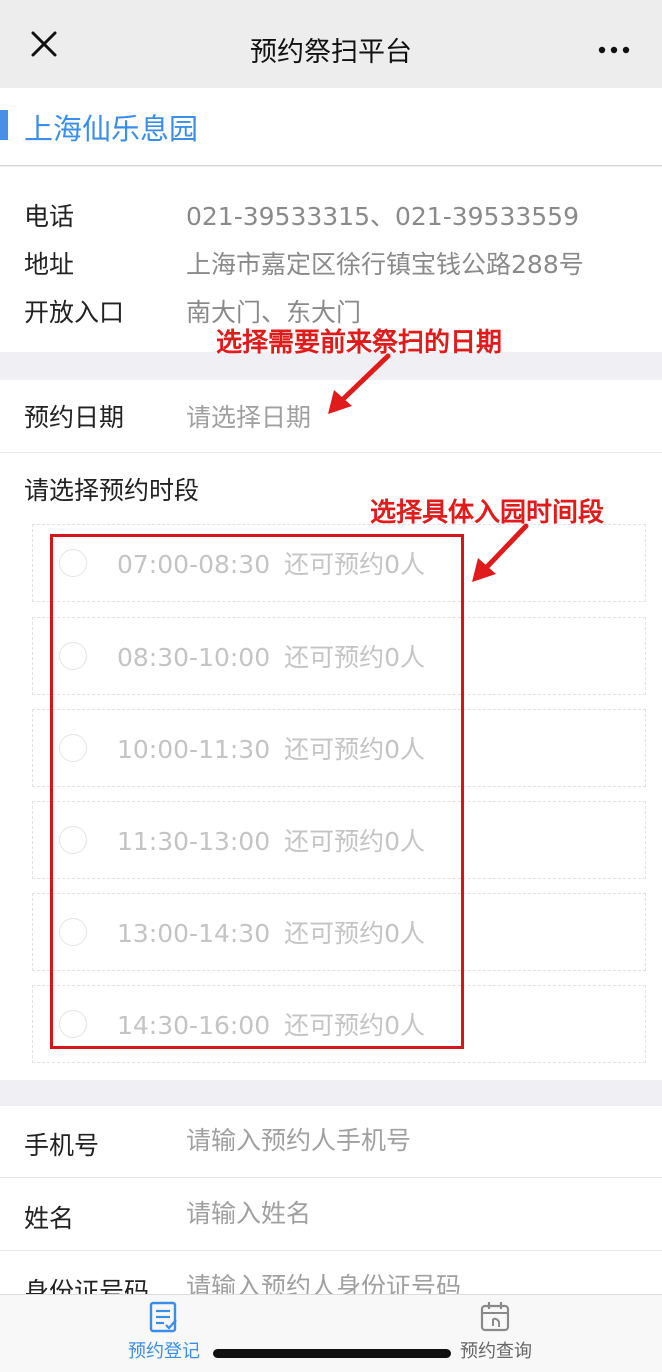  I want to click on tab-query: 预约查询, so click(496, 1331).